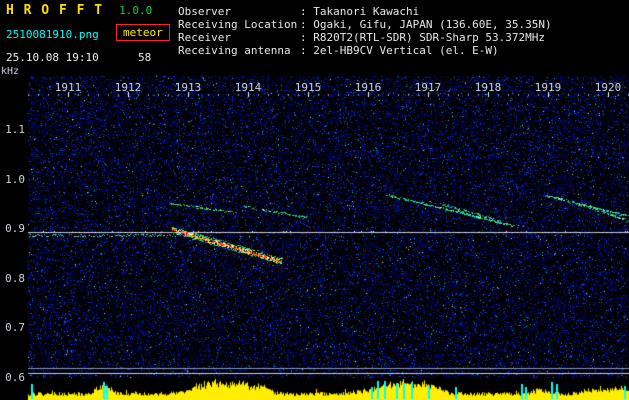 The height and width of the screenshot is (400, 629). What do you see at coordinates (204, 37) in the screenshot?
I see `info-label: Receiver` at bounding box center [204, 37].